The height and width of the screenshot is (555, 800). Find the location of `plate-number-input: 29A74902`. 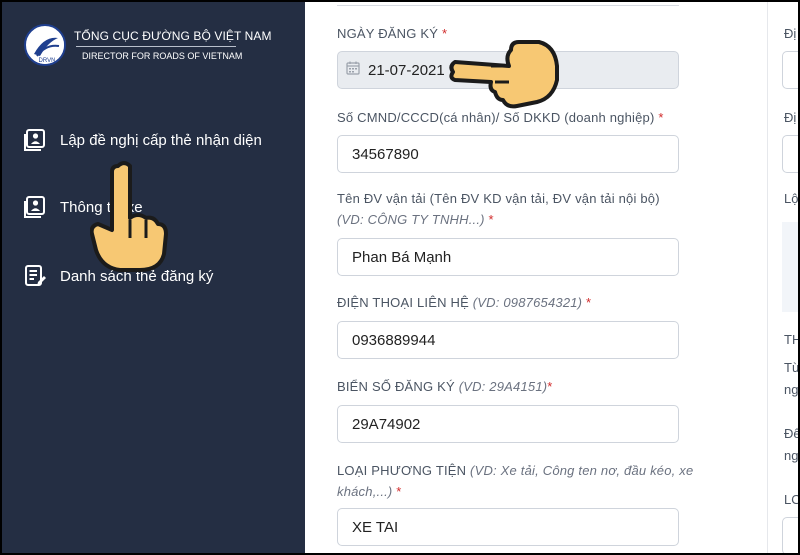

plate-number-input: 29A74902 is located at coordinates (508, 424).